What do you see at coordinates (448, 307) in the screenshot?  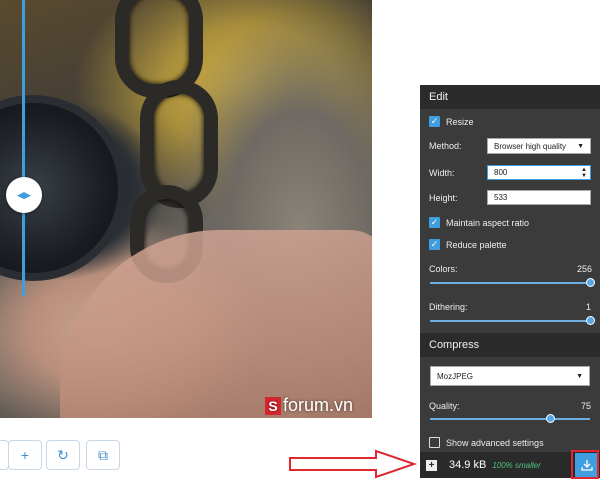 I see `dithering-label: Dithering:` at bounding box center [448, 307].